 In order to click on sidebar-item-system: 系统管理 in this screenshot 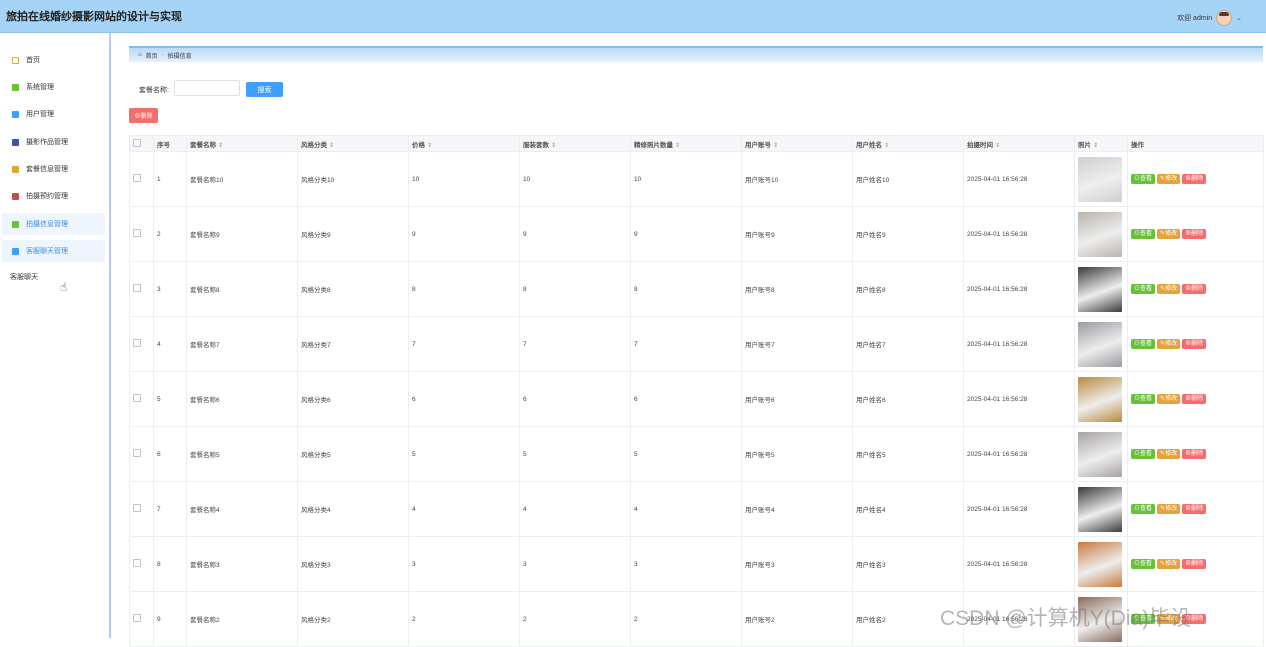, I will do `click(53, 87)`.